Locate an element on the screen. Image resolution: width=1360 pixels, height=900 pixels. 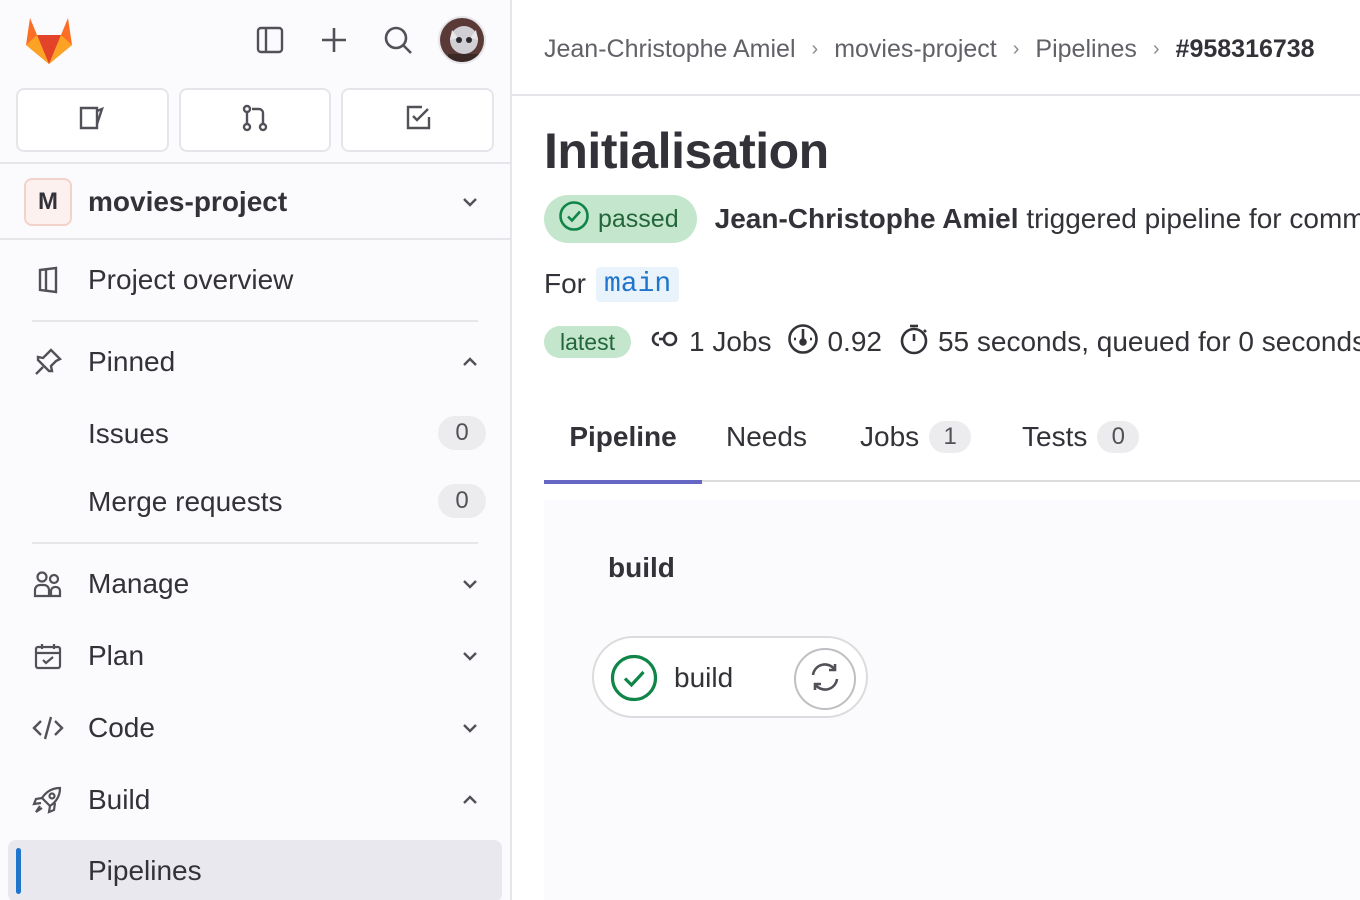
jobs-count-badge: 1 is located at coordinates (950, 437).